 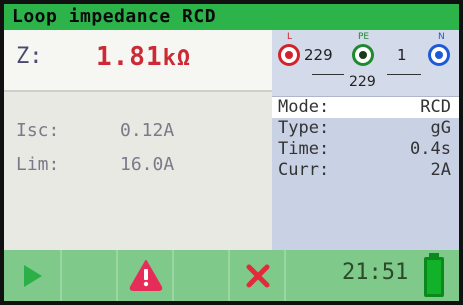 What do you see at coordinates (365, 107) in the screenshot?
I see `setting-mode: Mode: RCD` at bounding box center [365, 107].